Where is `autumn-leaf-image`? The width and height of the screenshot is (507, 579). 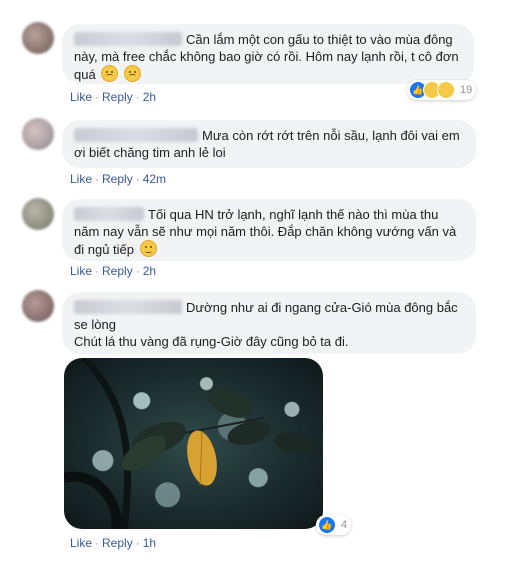
autumn-leaf-image is located at coordinates (189, 443).